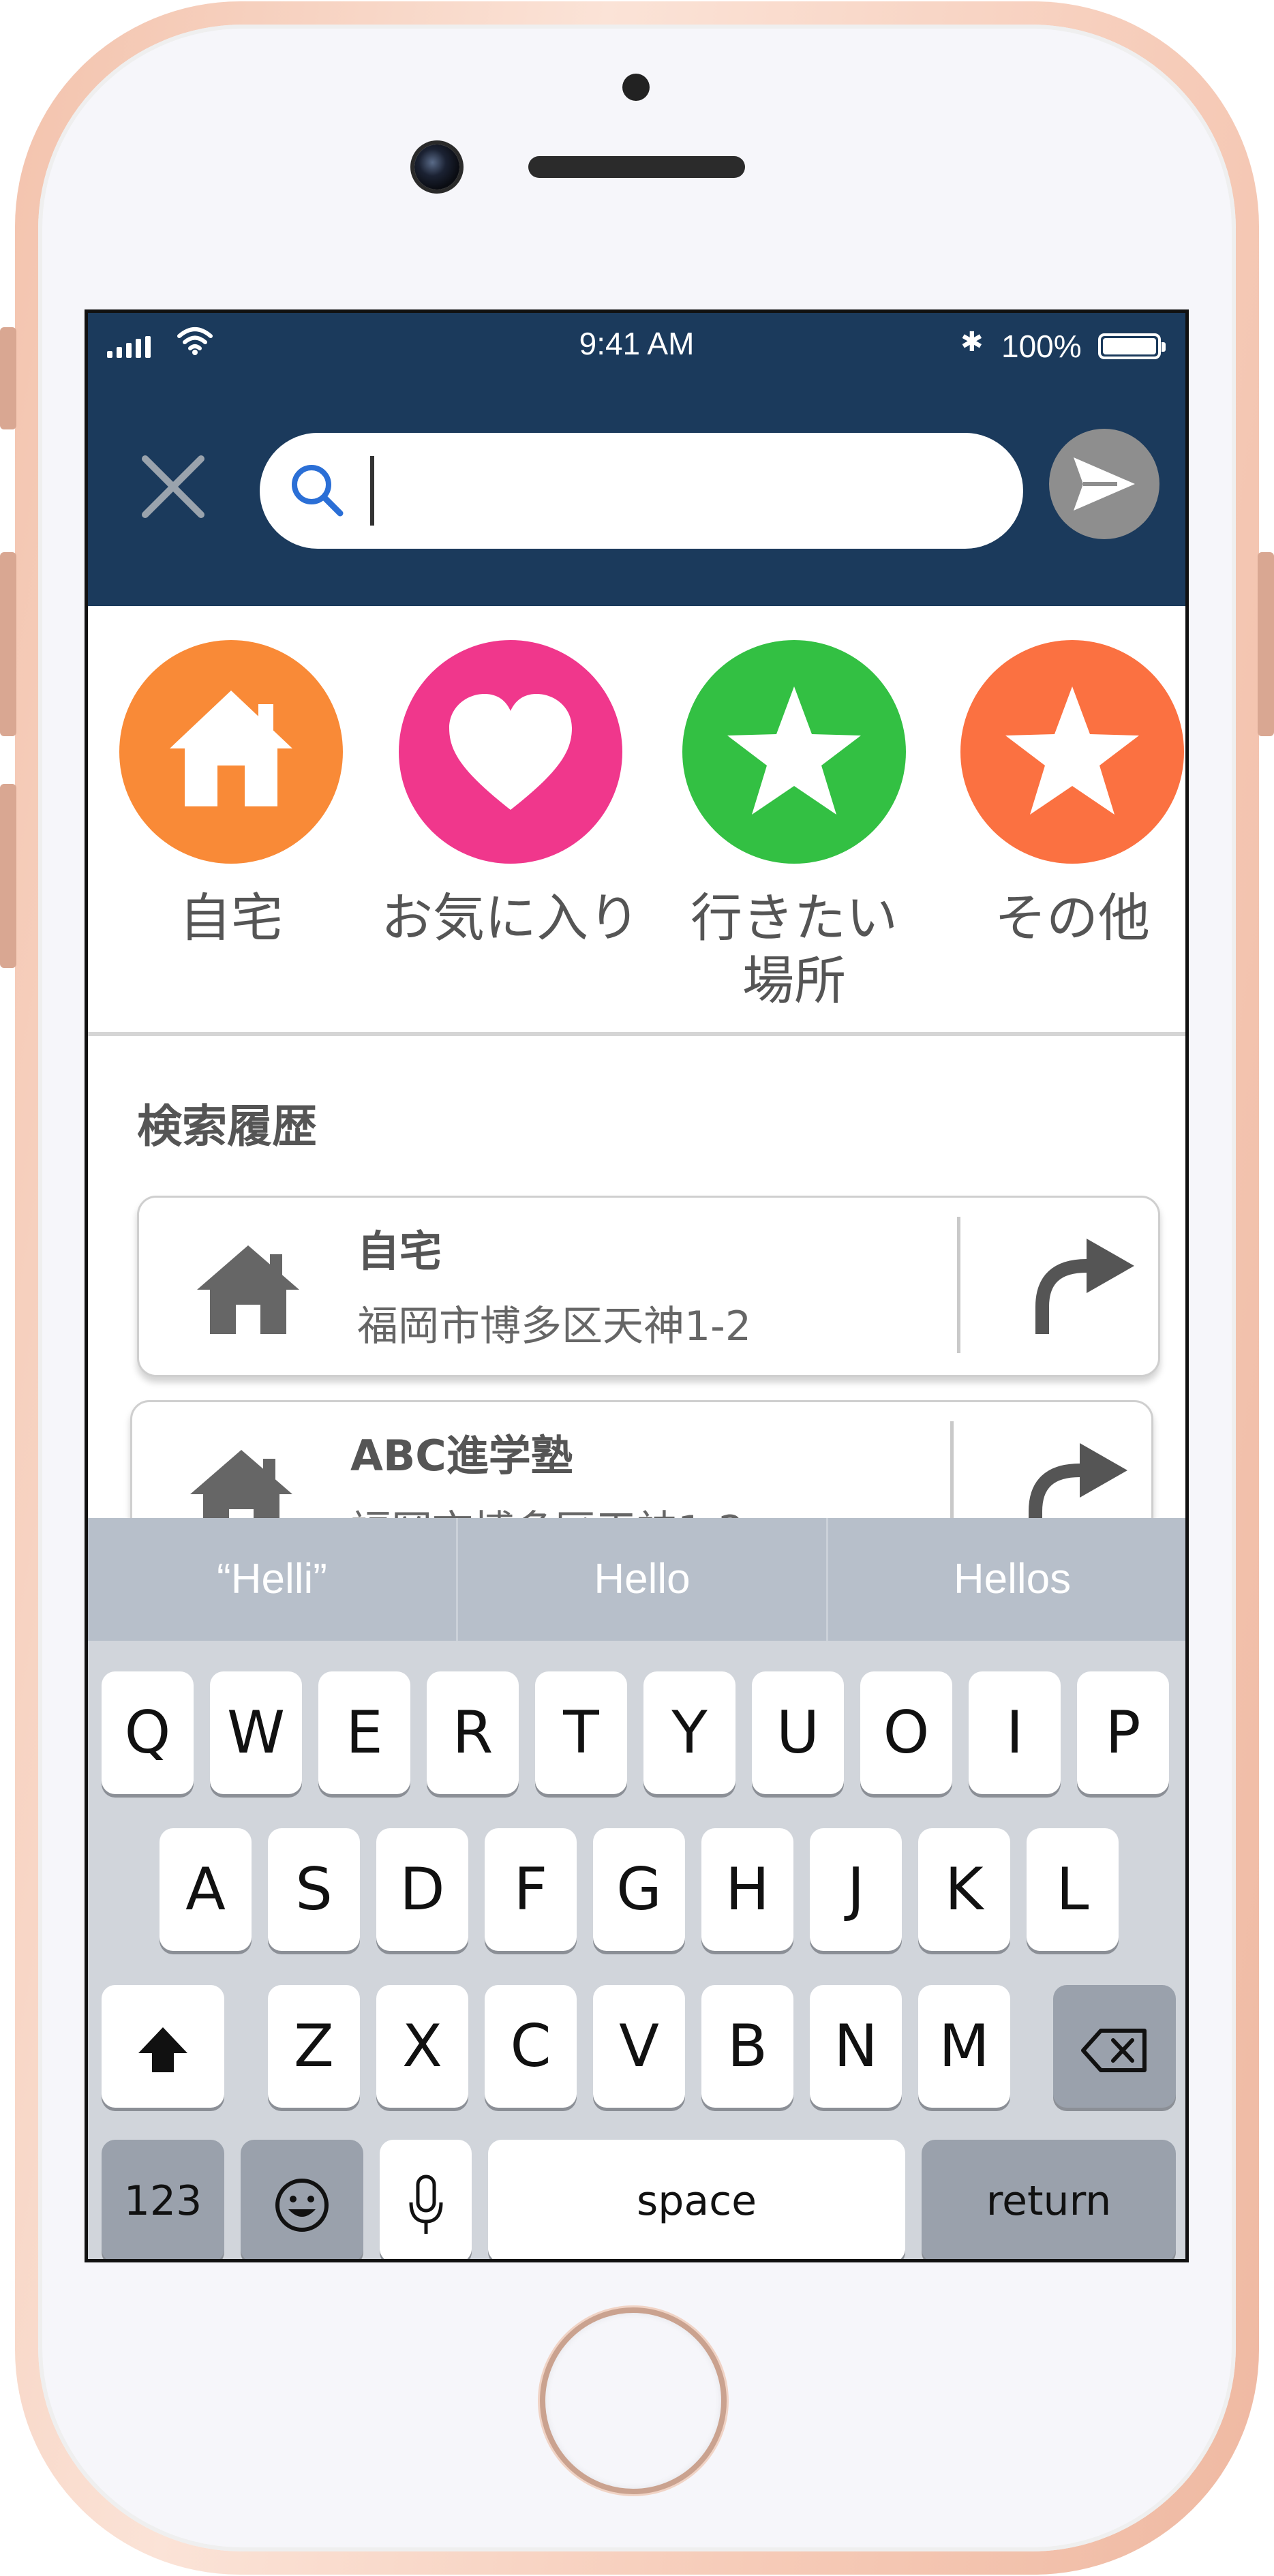 Image resolution: width=1274 pixels, height=2576 pixels. What do you see at coordinates (856, 2047) in the screenshot?
I see `key-n: N` at bounding box center [856, 2047].